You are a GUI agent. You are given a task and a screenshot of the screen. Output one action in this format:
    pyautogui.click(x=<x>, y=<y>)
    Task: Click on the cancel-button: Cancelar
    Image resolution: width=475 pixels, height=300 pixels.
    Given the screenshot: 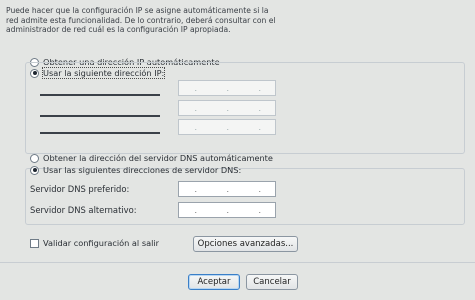 What is the action you would take?
    pyautogui.click(x=272, y=282)
    